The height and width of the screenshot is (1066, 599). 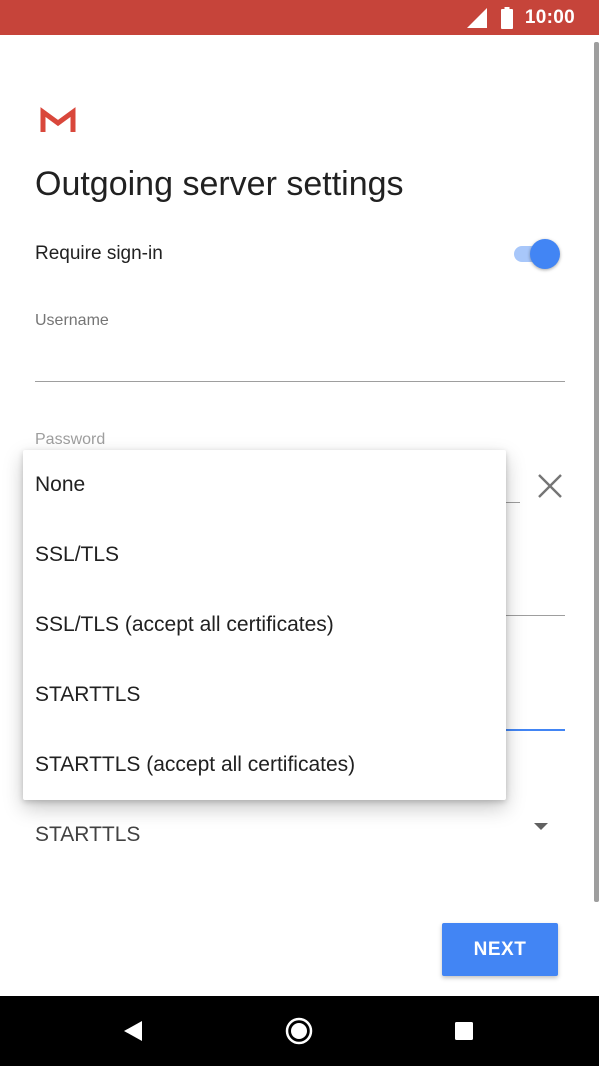 What do you see at coordinates (541, 826) in the screenshot?
I see `dropdown-arrow-icon` at bounding box center [541, 826].